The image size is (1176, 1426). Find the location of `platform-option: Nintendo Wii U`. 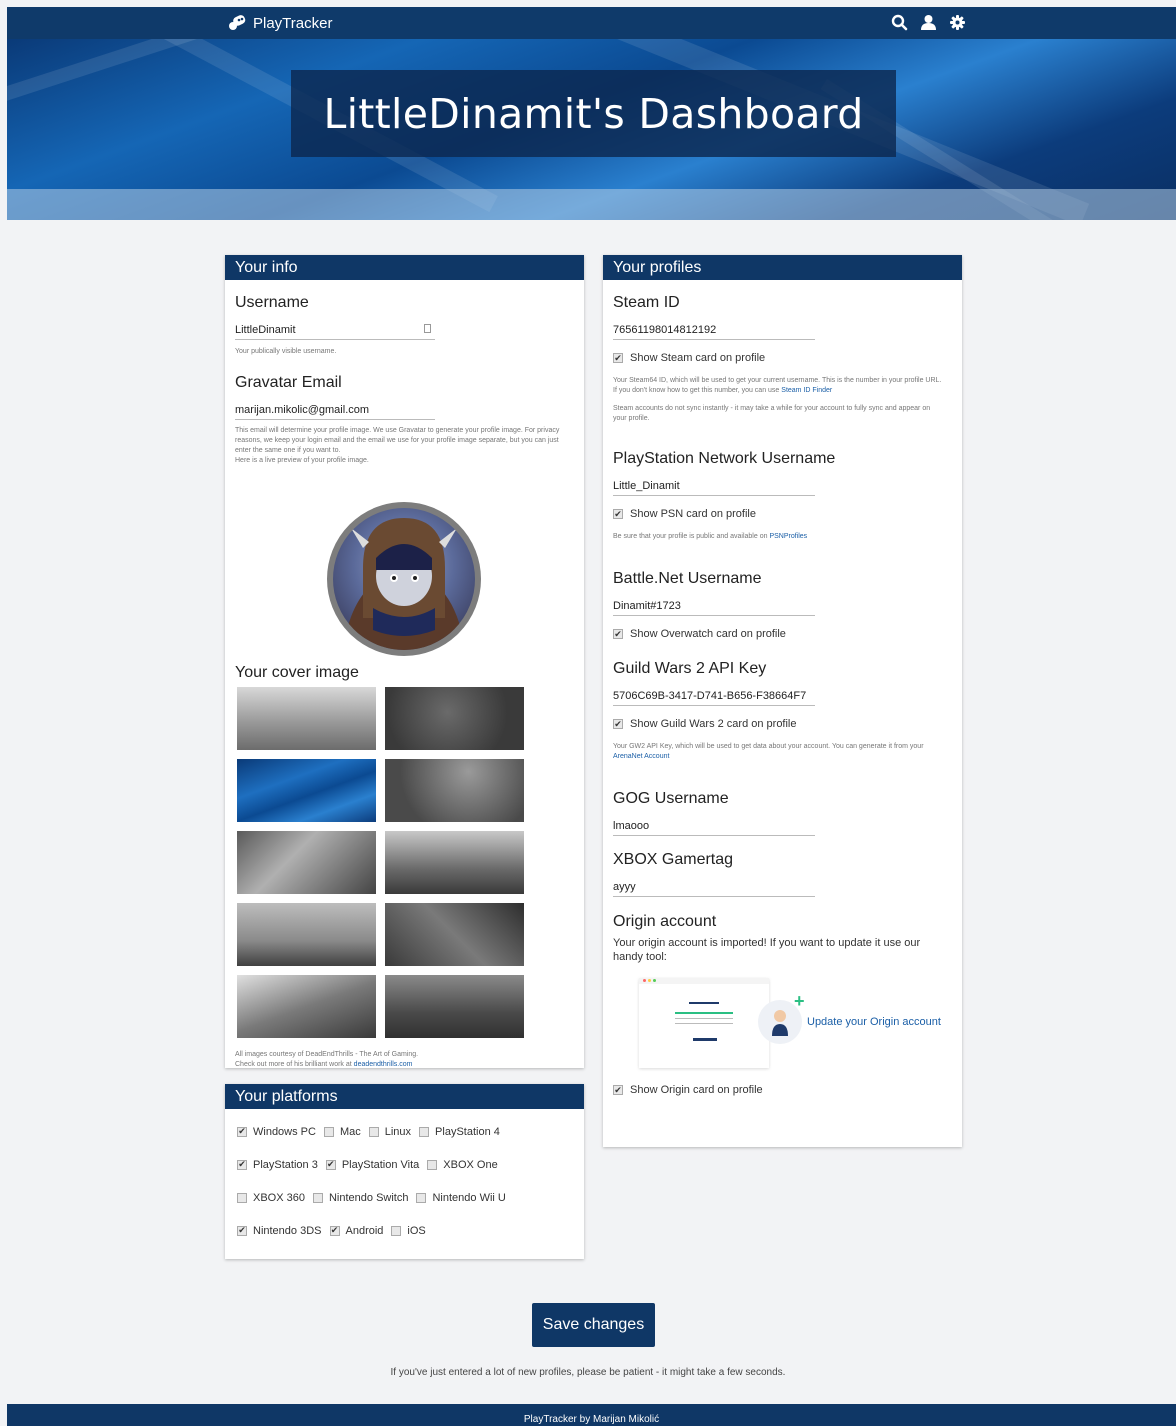

platform-option: Nintendo Wii U is located at coordinates (461, 1197).